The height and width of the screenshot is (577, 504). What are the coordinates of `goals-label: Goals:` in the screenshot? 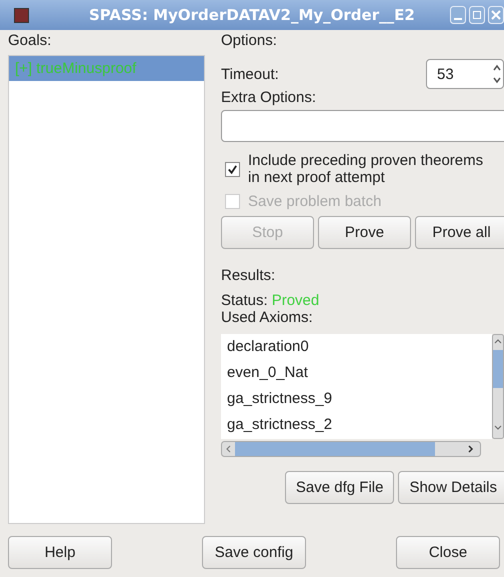 It's located at (30, 40).